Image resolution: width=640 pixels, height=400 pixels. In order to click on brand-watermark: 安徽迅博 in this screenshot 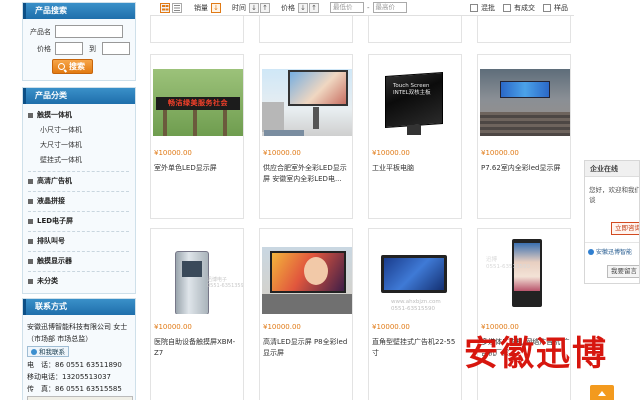, I will do `click(536, 354)`.